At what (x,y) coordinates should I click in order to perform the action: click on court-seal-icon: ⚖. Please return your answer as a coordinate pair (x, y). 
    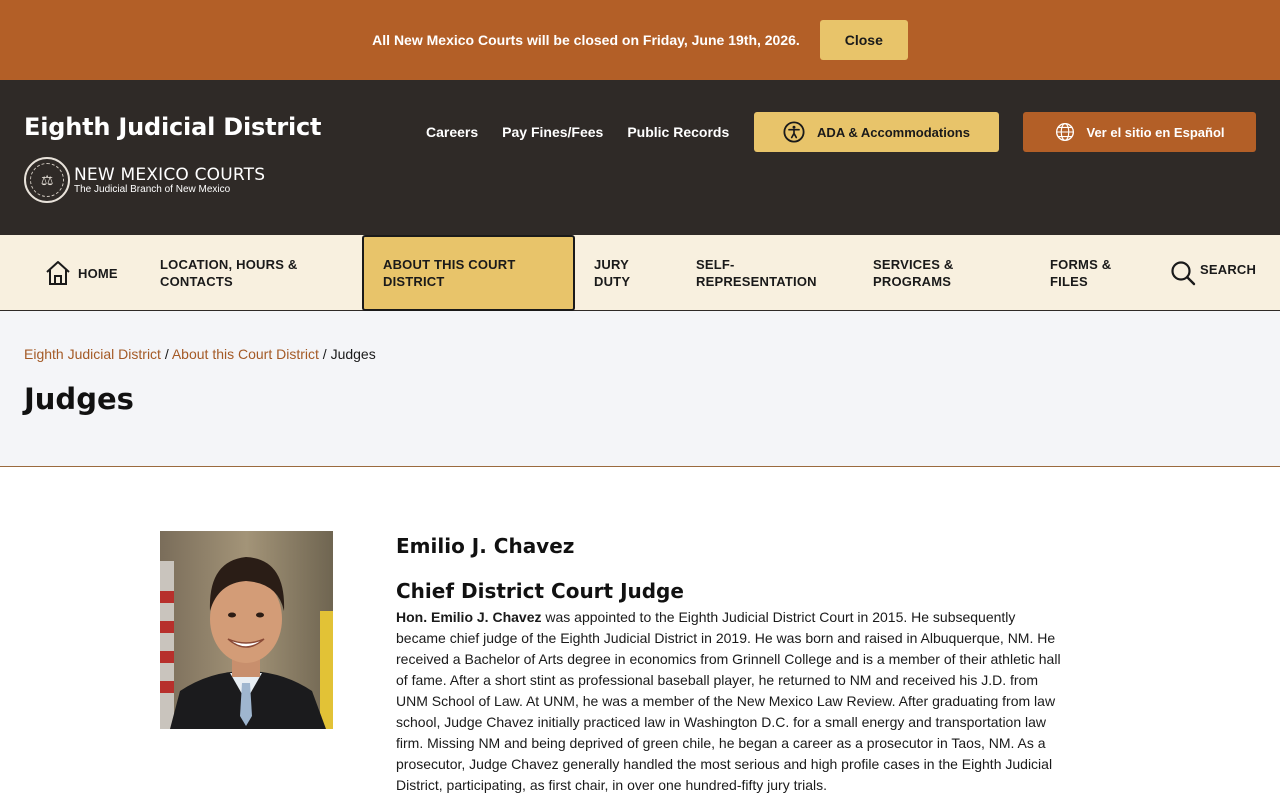
    Looking at the image, I should click on (47, 180).